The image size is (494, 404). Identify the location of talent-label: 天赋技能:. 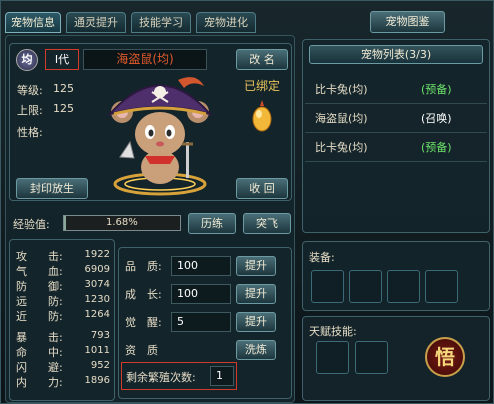
(333, 331).